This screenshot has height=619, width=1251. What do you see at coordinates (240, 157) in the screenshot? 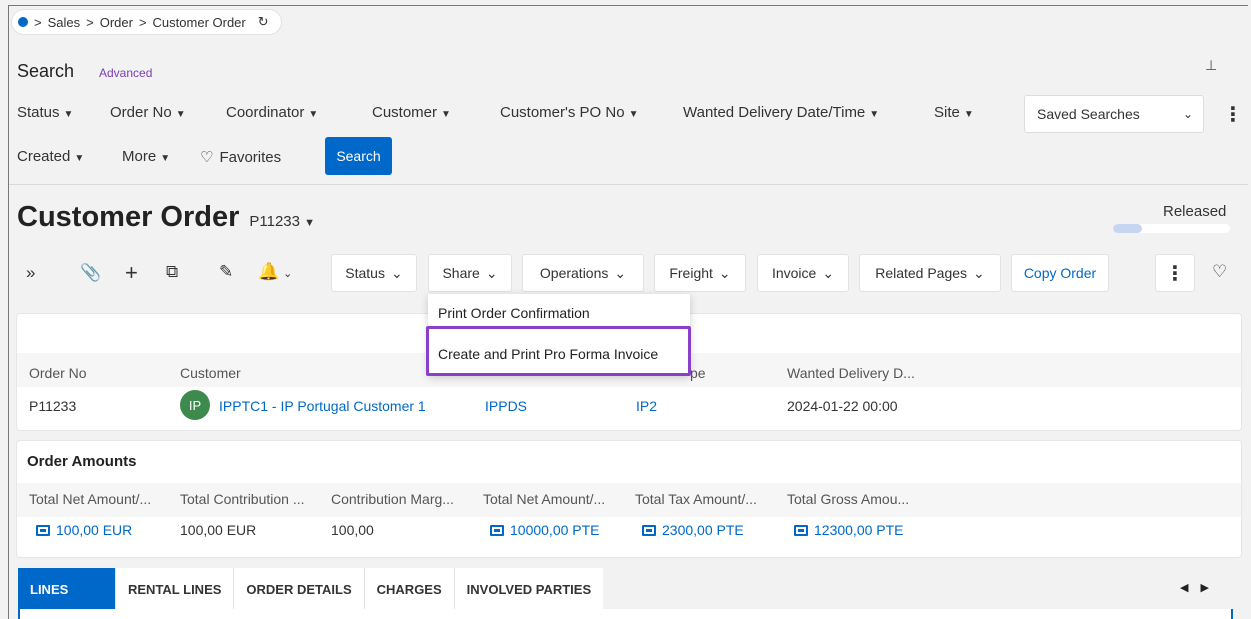
I see `favorites-filter: ♡ Favorites` at bounding box center [240, 157].